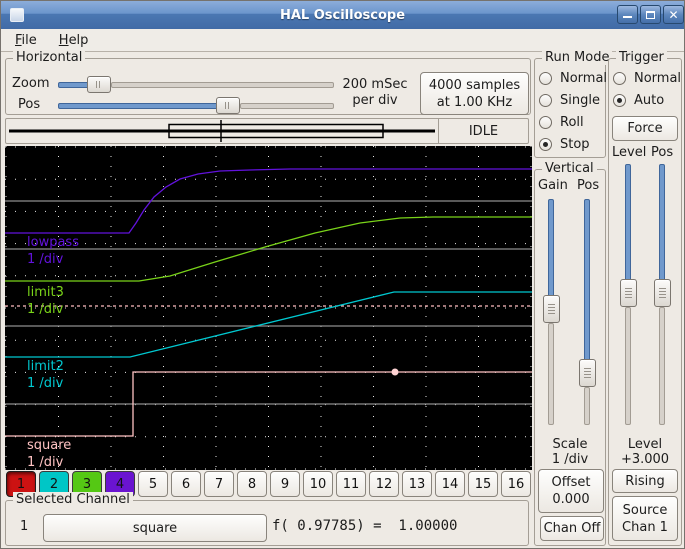  Describe the element at coordinates (45, 309) in the screenshot. I see `trace-scale-limit3: 1 /div` at that location.